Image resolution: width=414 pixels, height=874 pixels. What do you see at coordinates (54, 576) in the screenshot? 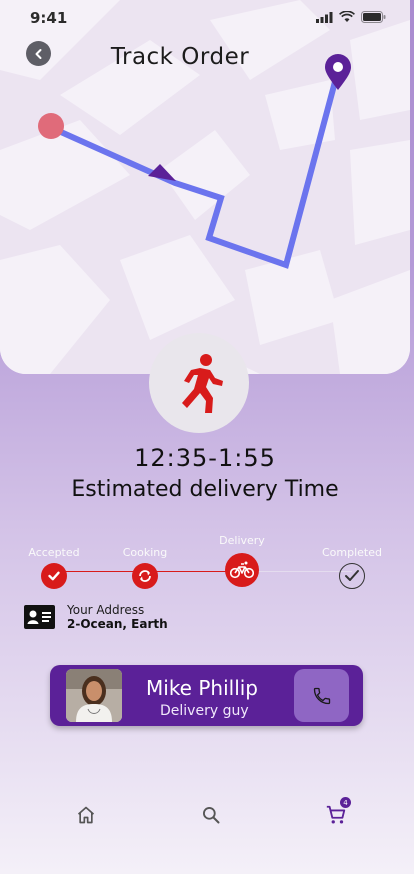
I see `check-icon` at bounding box center [54, 576].